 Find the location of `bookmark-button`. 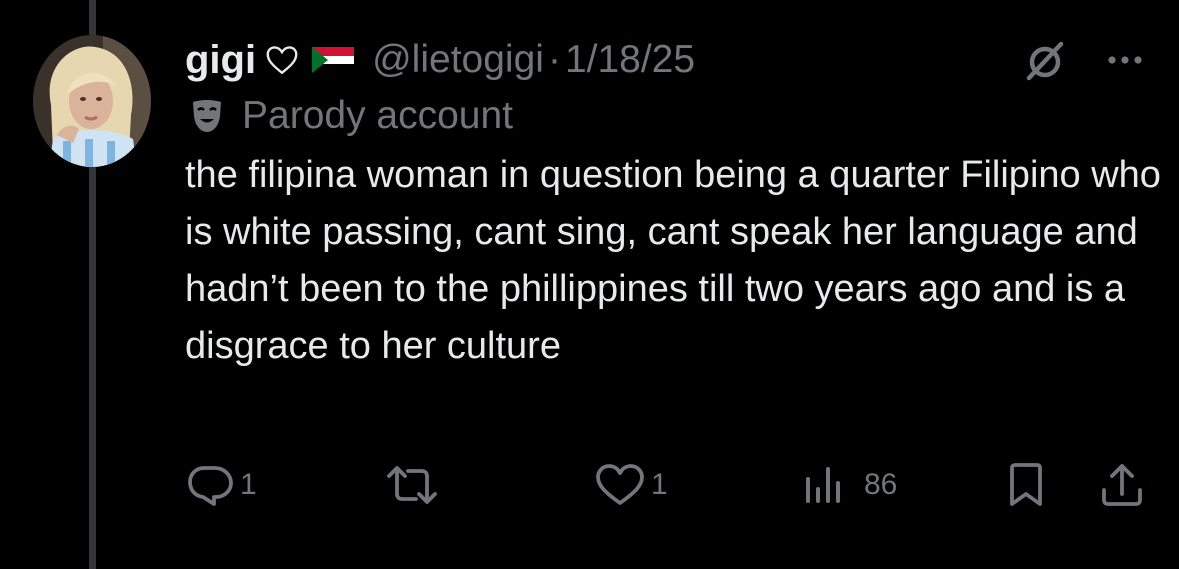

bookmark-button is located at coordinates (1026, 485).